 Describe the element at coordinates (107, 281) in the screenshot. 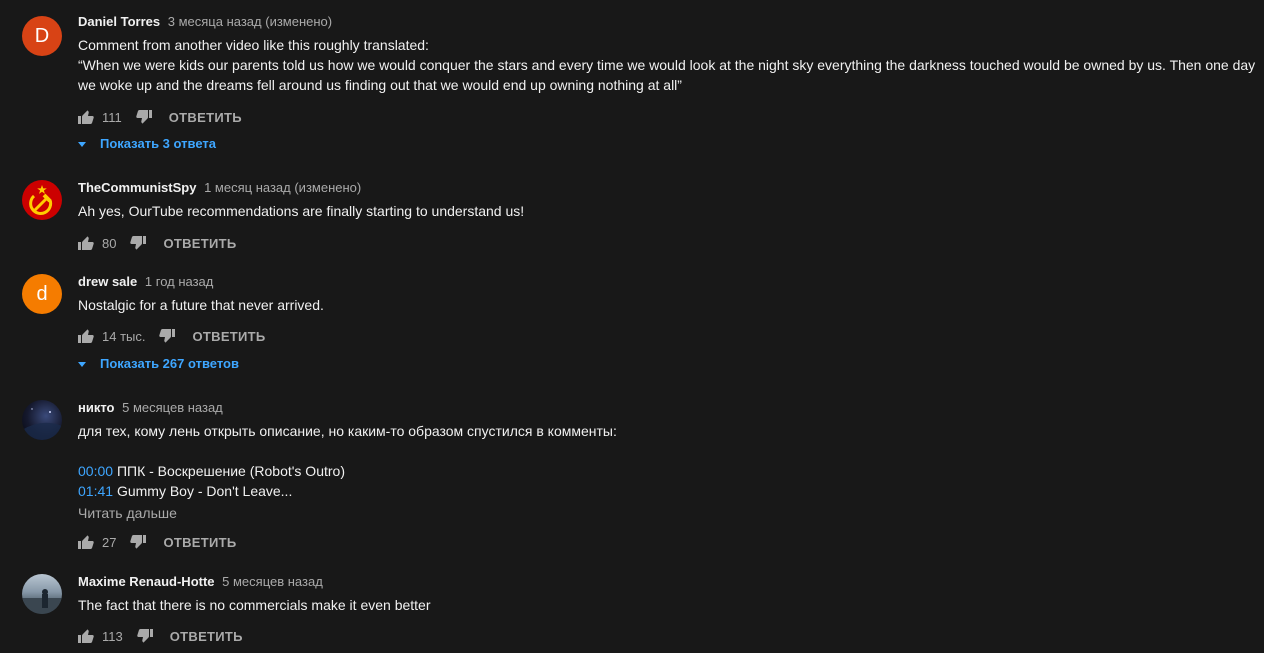

I see `author-name: drew sale` at that location.